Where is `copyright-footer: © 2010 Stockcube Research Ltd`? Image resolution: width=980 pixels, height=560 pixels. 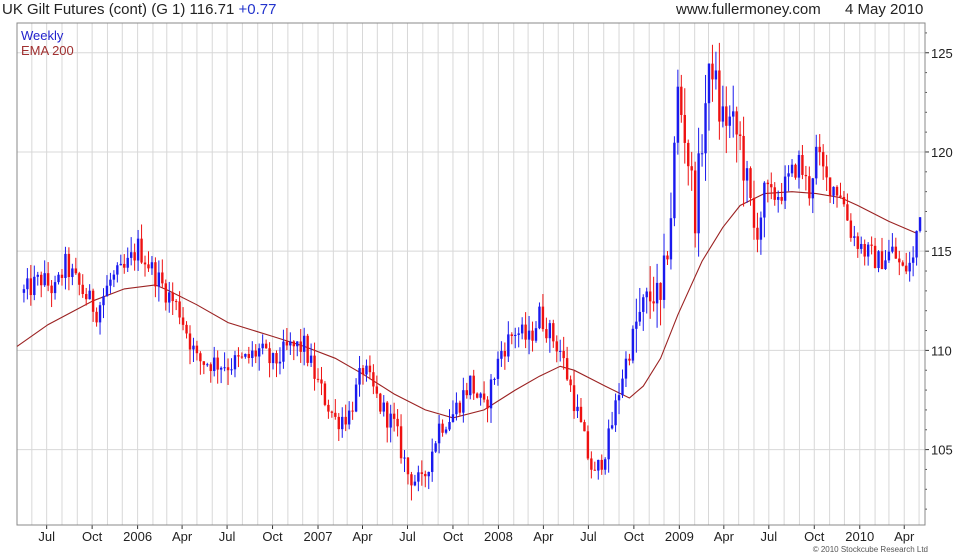
copyright-footer: © 2010 Stockcube Research Ltd is located at coordinates (870, 549).